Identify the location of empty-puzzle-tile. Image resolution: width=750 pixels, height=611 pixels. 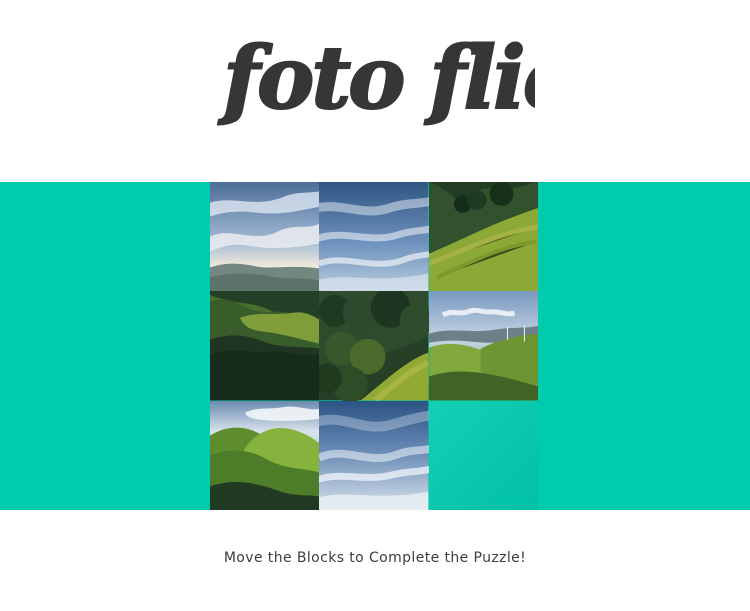
(483, 455).